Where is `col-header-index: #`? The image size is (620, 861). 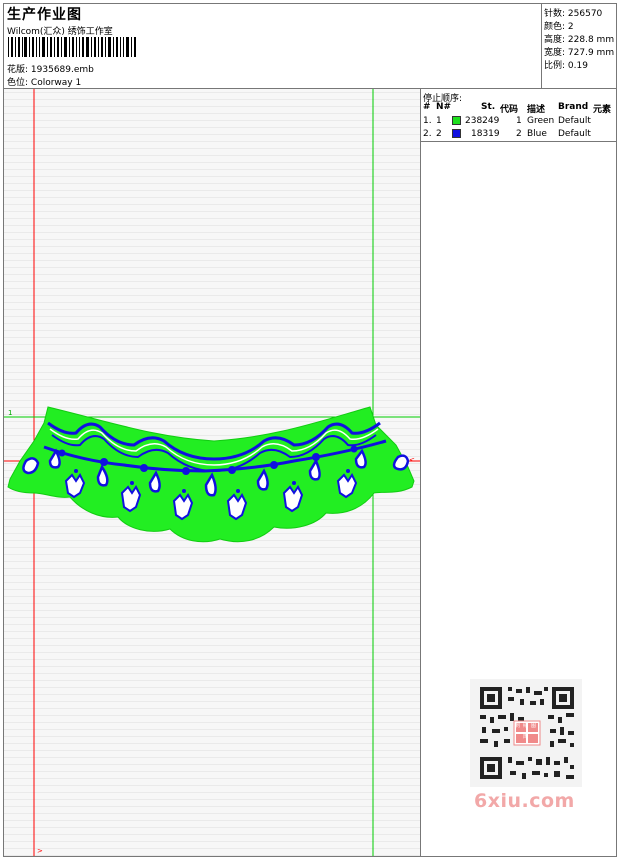 col-header-index: # is located at coordinates (427, 107).